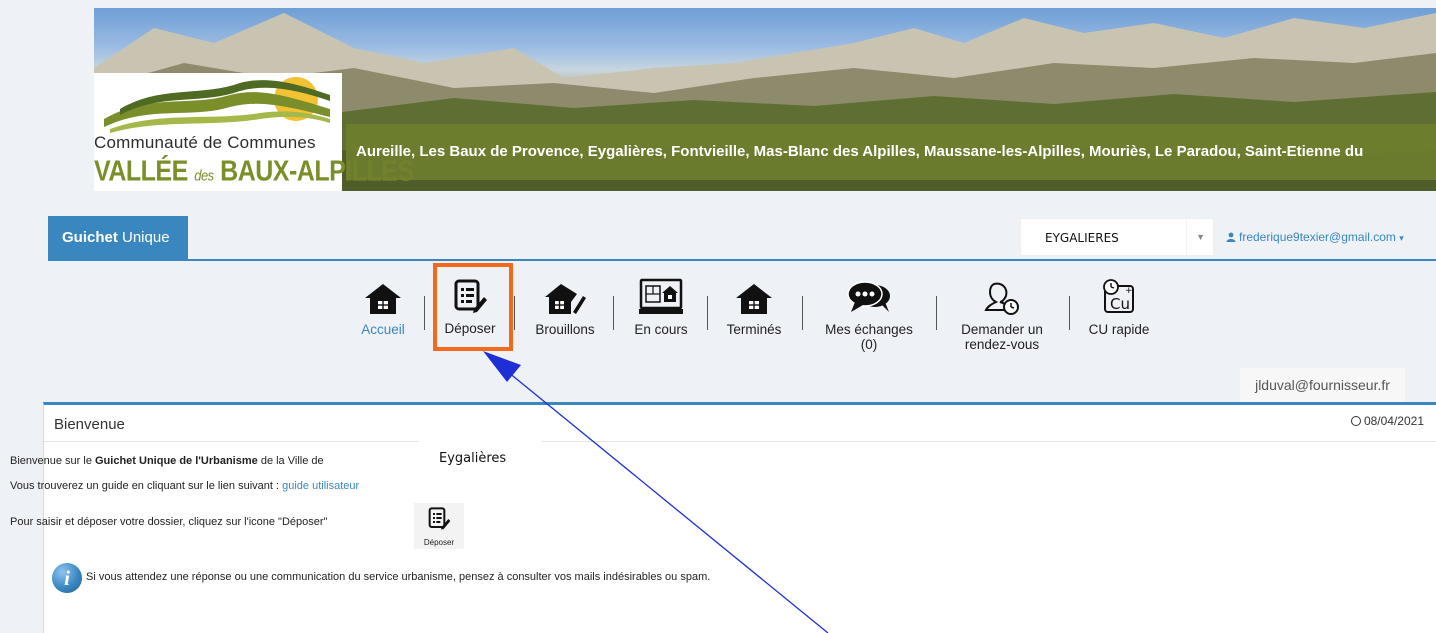 Image resolution: width=1436 pixels, height=633 pixels. What do you see at coordinates (1322, 385) in the screenshot?
I see `email-tag: jlduval@fournisseur.fr` at bounding box center [1322, 385].